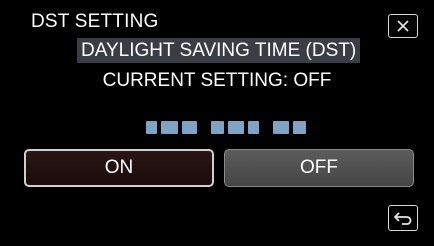  I want to click on on-button: ON, so click(119, 168).